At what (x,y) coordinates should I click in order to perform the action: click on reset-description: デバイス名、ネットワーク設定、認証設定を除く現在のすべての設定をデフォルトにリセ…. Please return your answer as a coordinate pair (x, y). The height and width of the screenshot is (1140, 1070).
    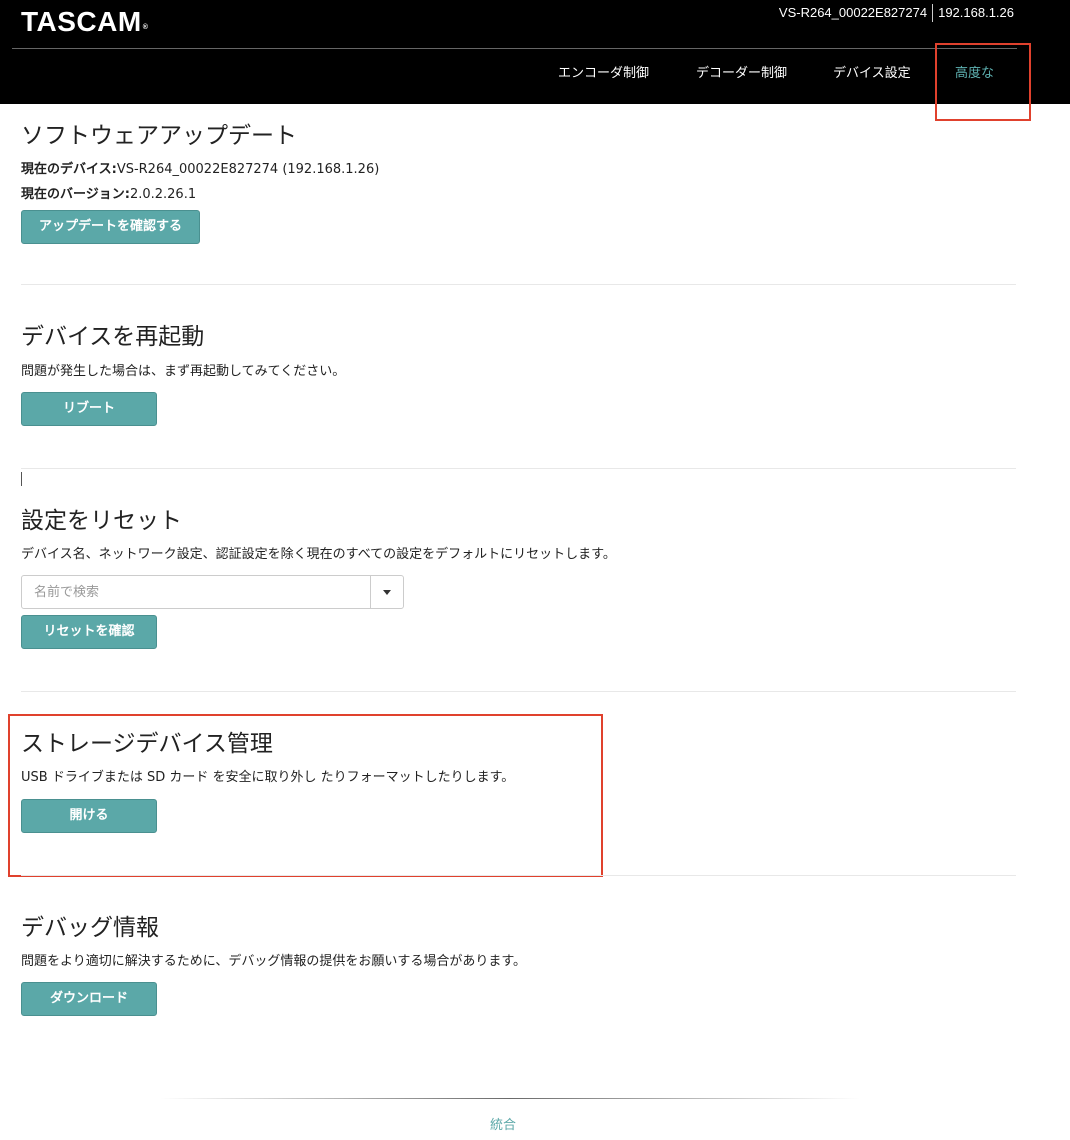
    Looking at the image, I should click on (318, 554).